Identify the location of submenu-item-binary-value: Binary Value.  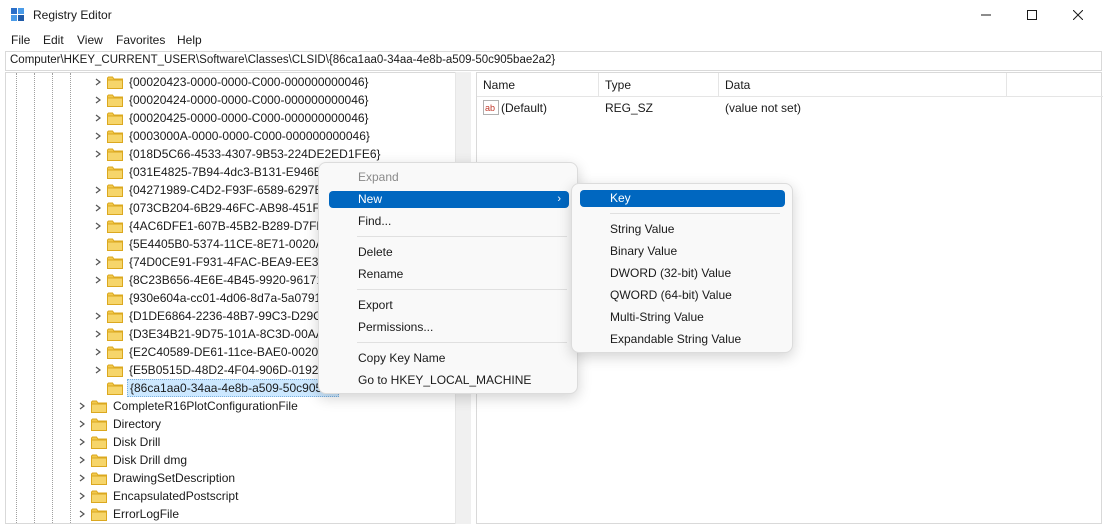
(682, 251).